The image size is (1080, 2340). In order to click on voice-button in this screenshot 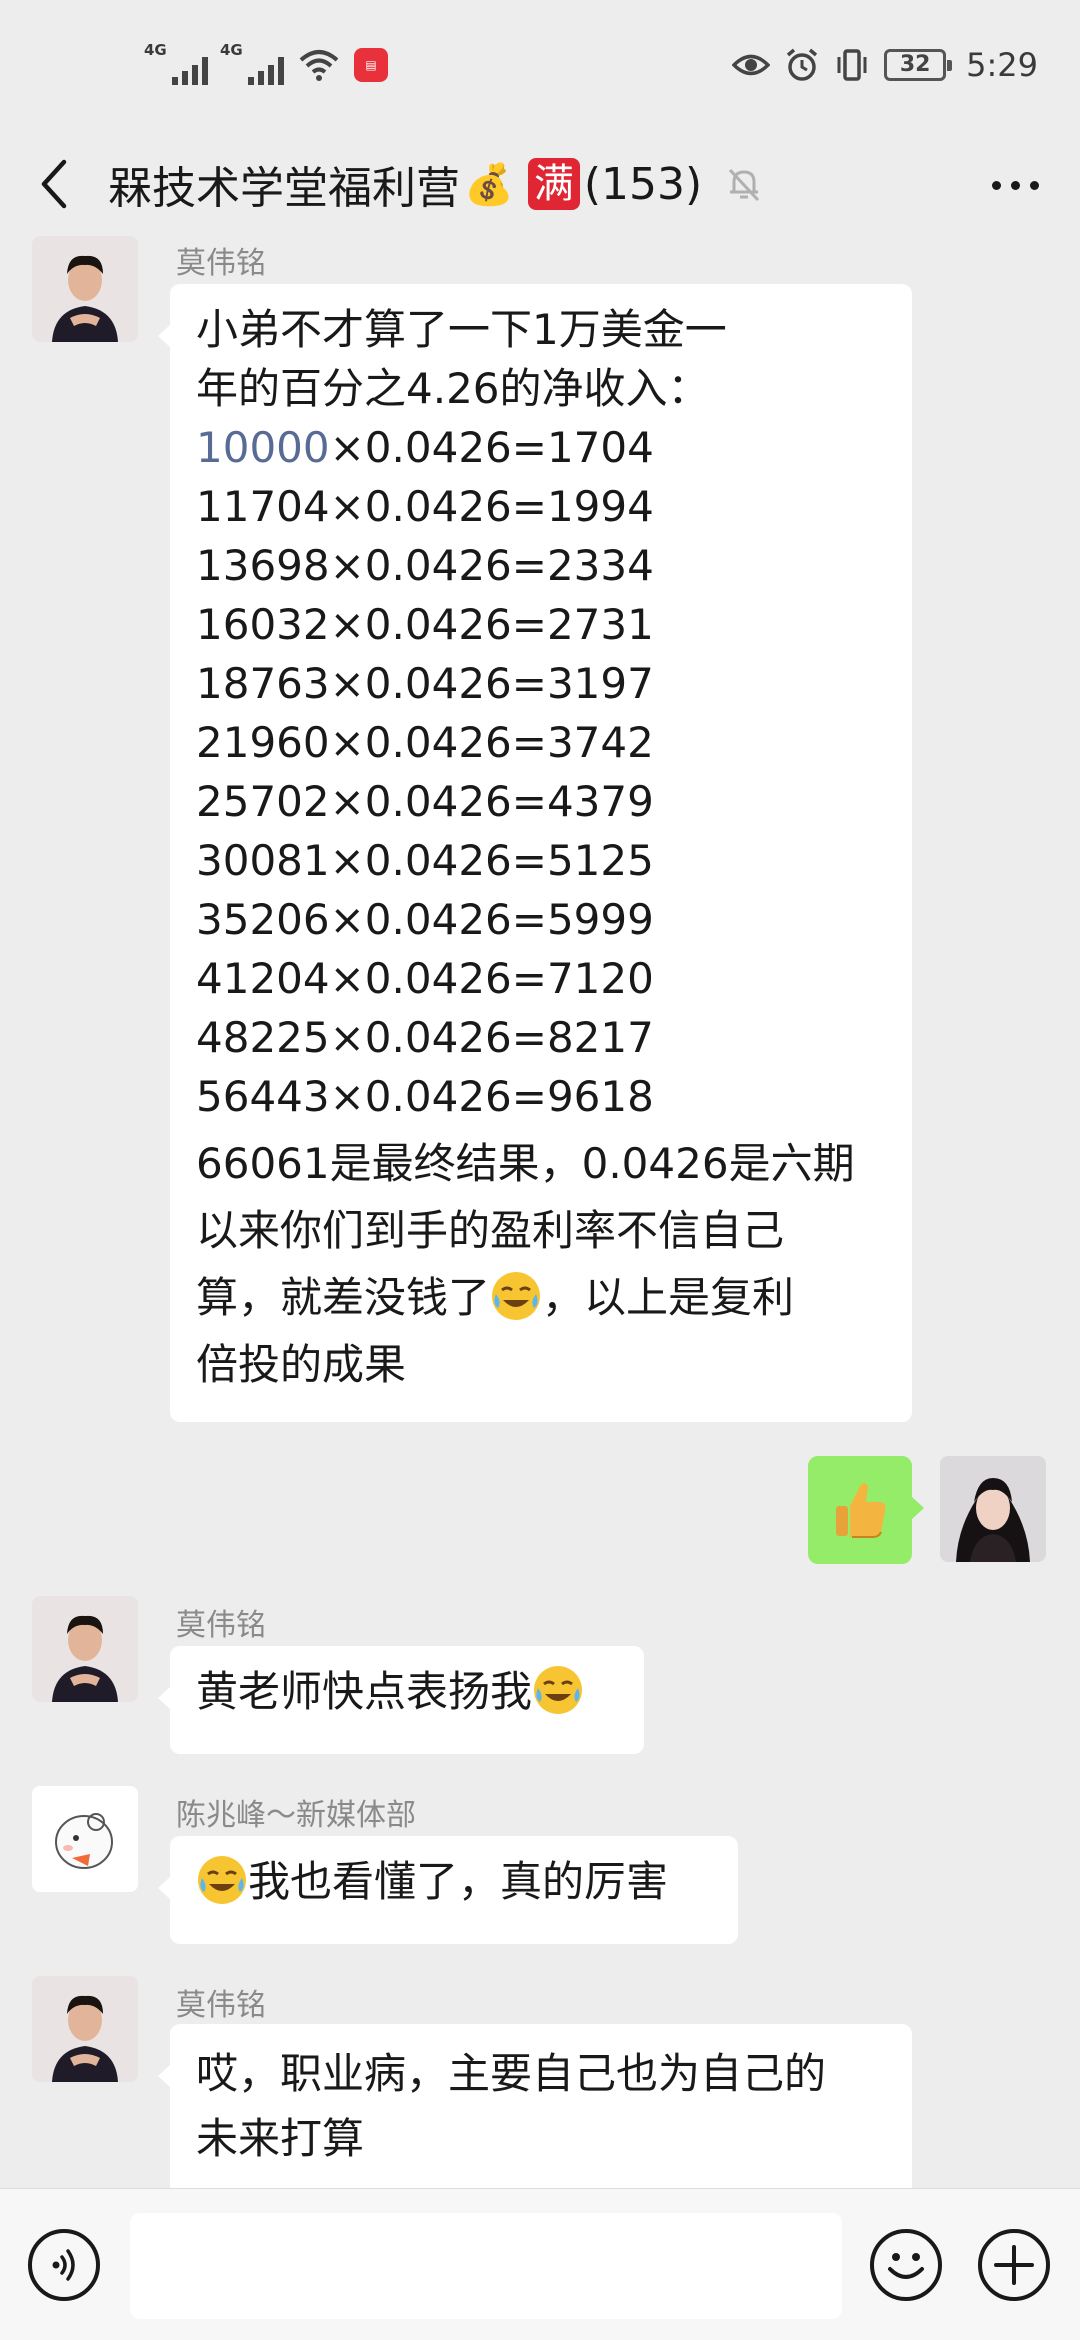, I will do `click(64, 2265)`.